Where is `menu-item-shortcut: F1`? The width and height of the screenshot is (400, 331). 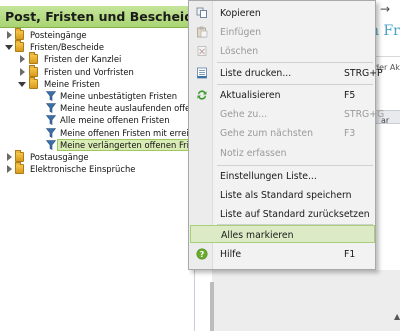
menu-item-shortcut: F1 is located at coordinates (350, 254).